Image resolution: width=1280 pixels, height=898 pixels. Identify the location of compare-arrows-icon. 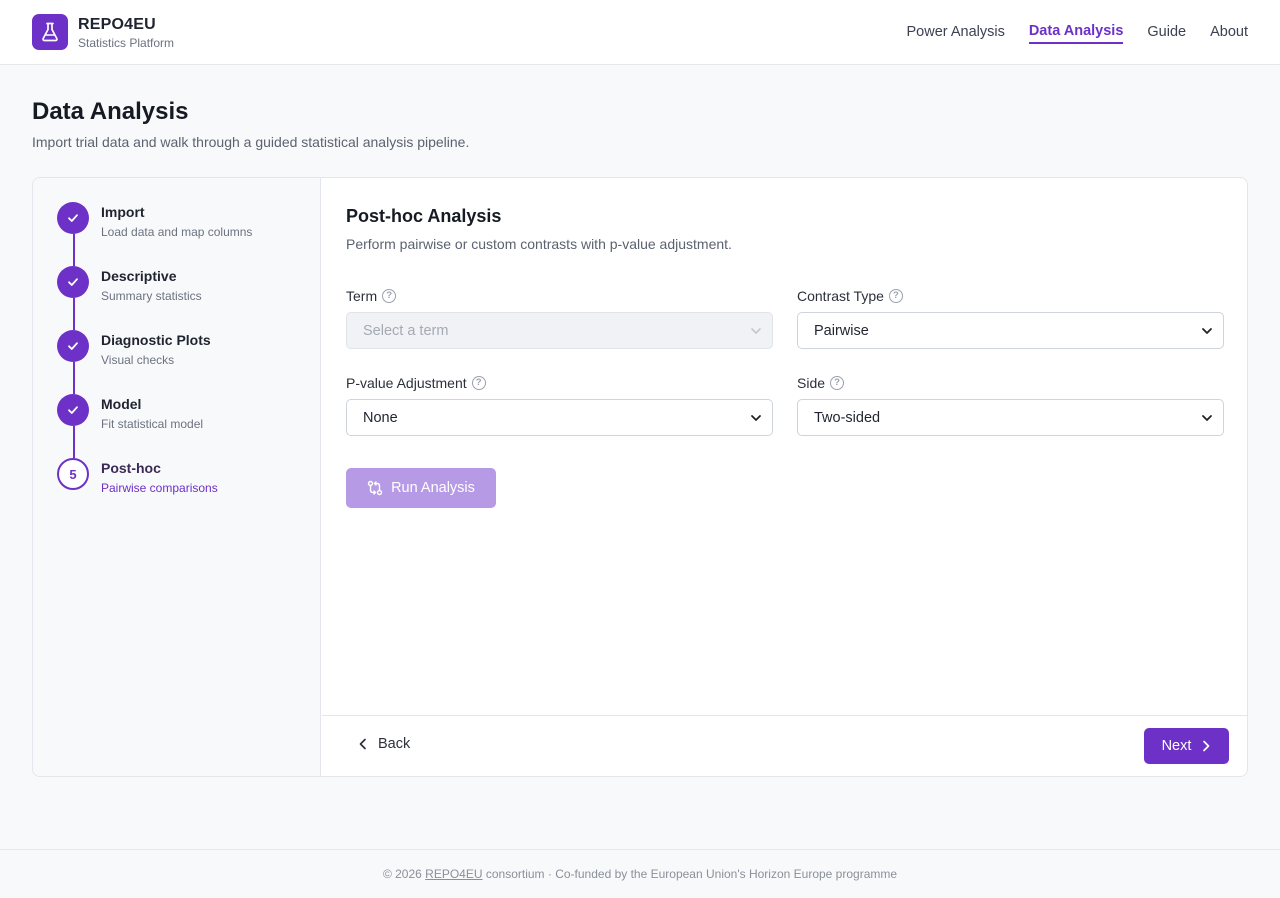
(375, 488).